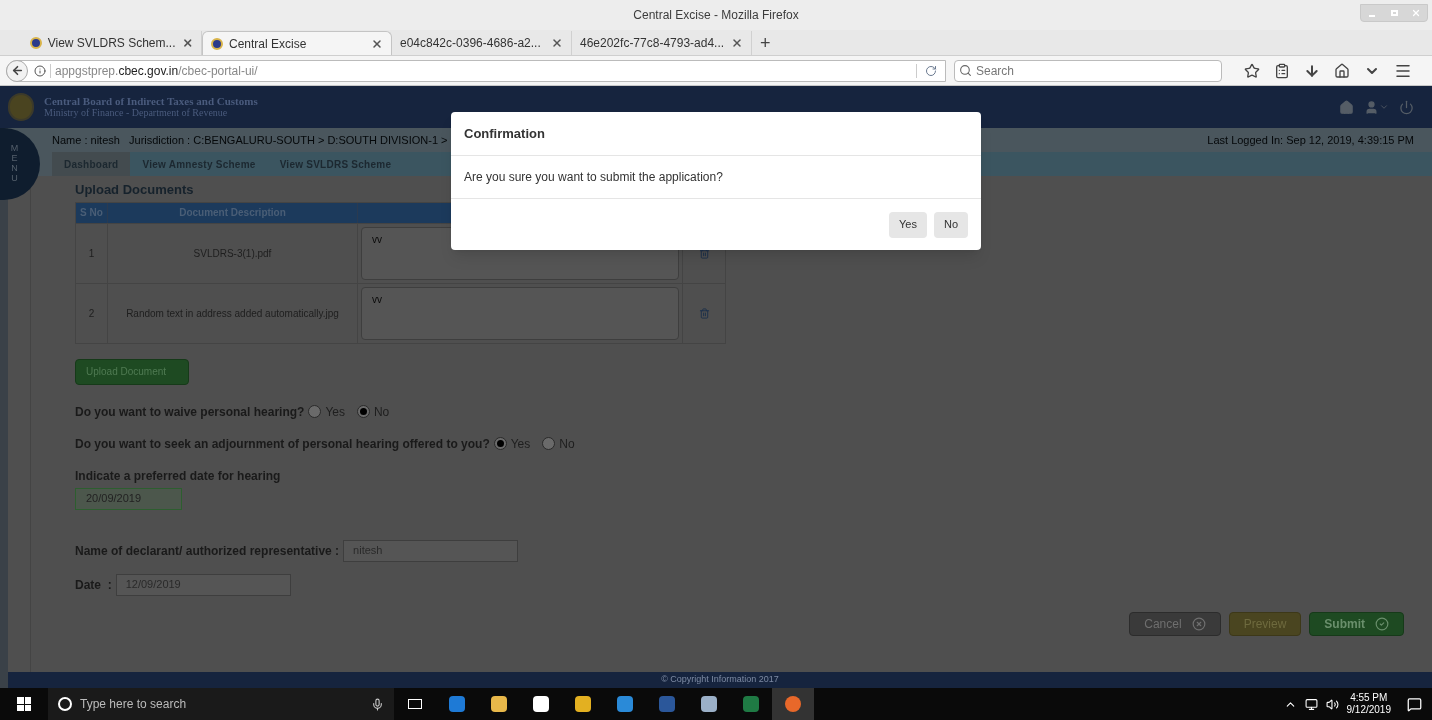  Describe the element at coordinates (1356, 623) in the screenshot. I see `action-button: Submit` at that location.